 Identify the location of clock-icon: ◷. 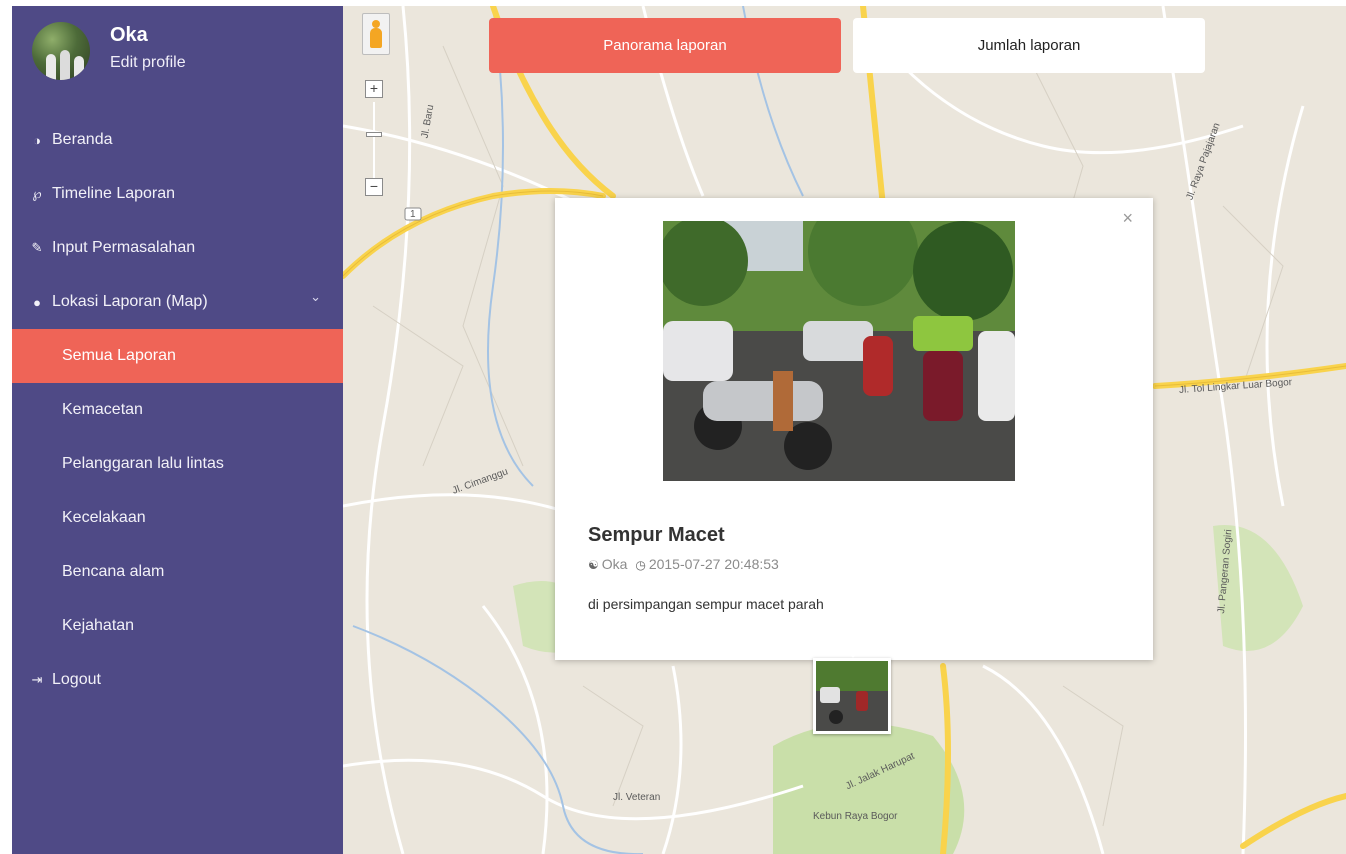
(640, 565).